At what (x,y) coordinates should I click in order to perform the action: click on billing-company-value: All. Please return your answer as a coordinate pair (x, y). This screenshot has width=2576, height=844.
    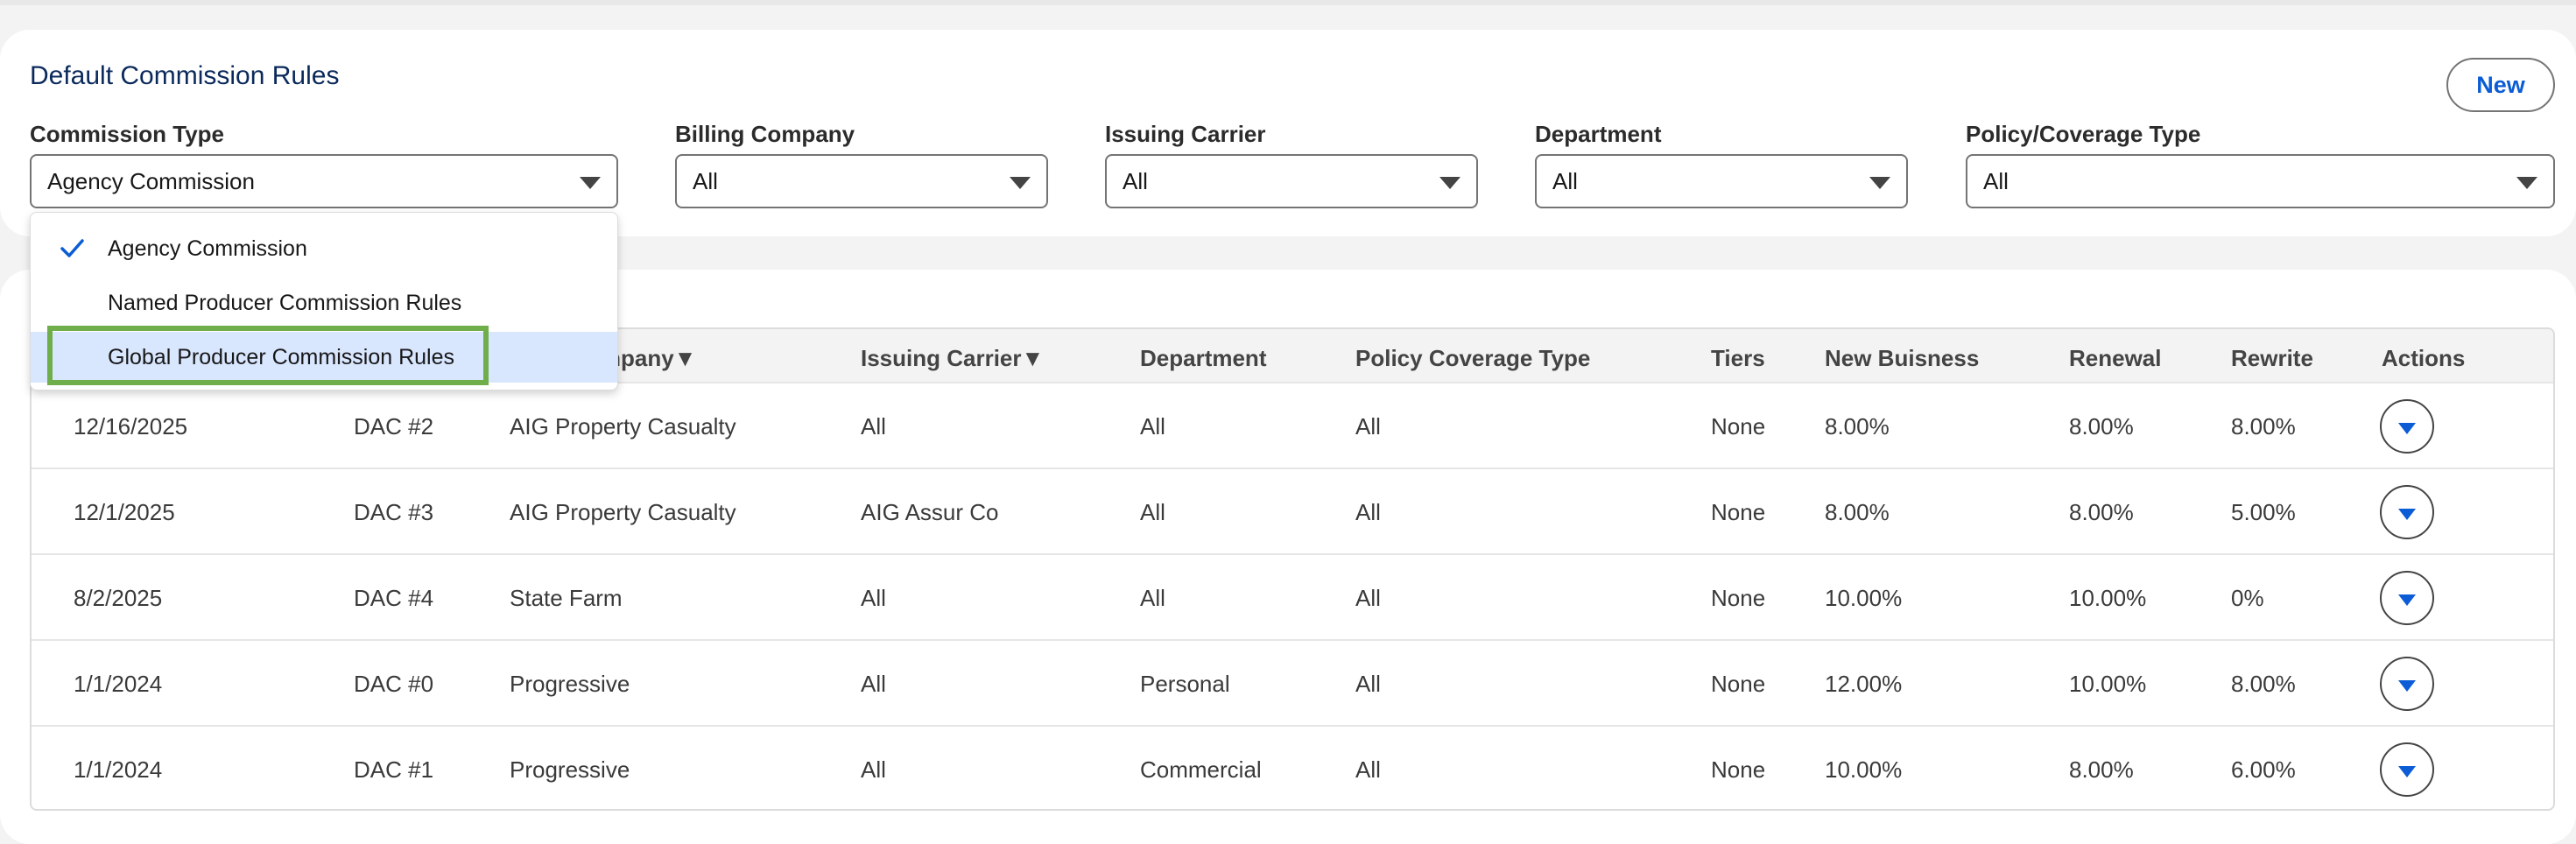
    Looking at the image, I should click on (705, 180).